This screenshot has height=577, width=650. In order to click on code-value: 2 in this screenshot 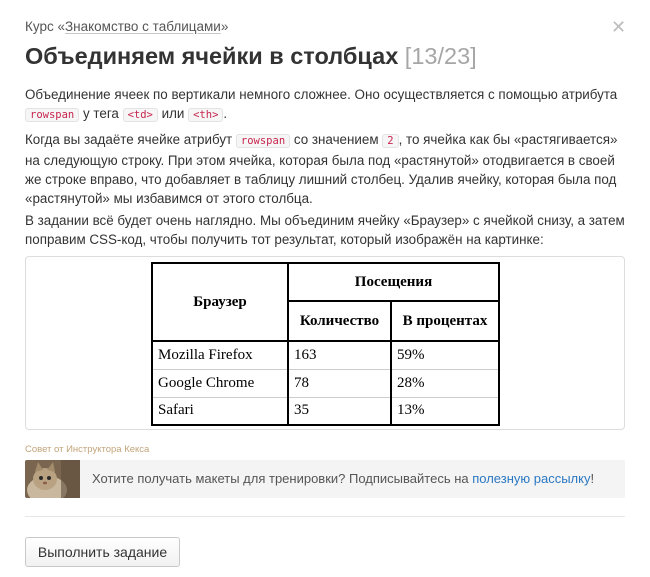, I will do `click(390, 141)`.